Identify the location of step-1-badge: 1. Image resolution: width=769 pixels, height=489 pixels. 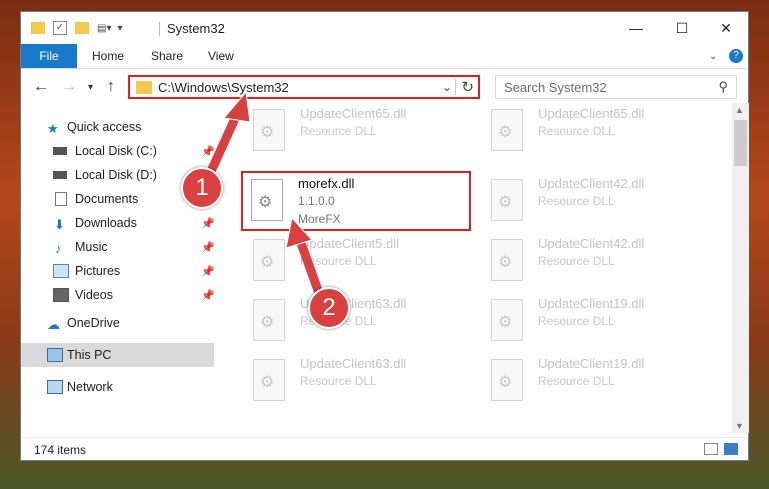
(202, 188).